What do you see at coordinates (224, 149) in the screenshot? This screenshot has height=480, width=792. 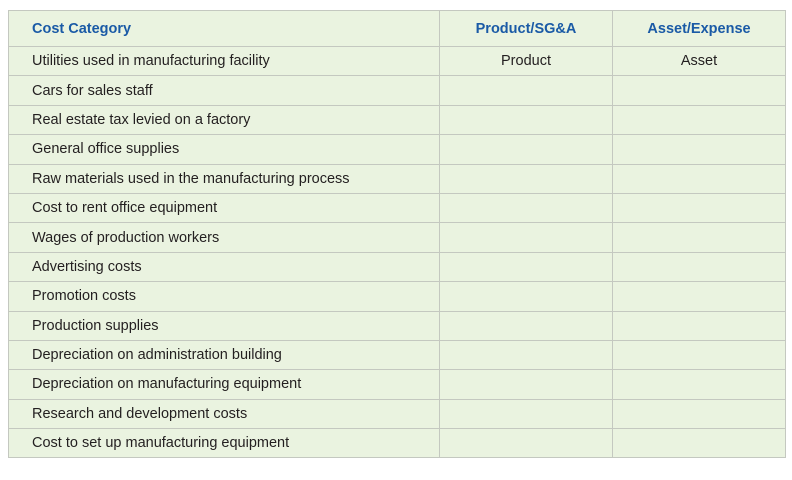 I see `cost-category-cell: General office supplies` at bounding box center [224, 149].